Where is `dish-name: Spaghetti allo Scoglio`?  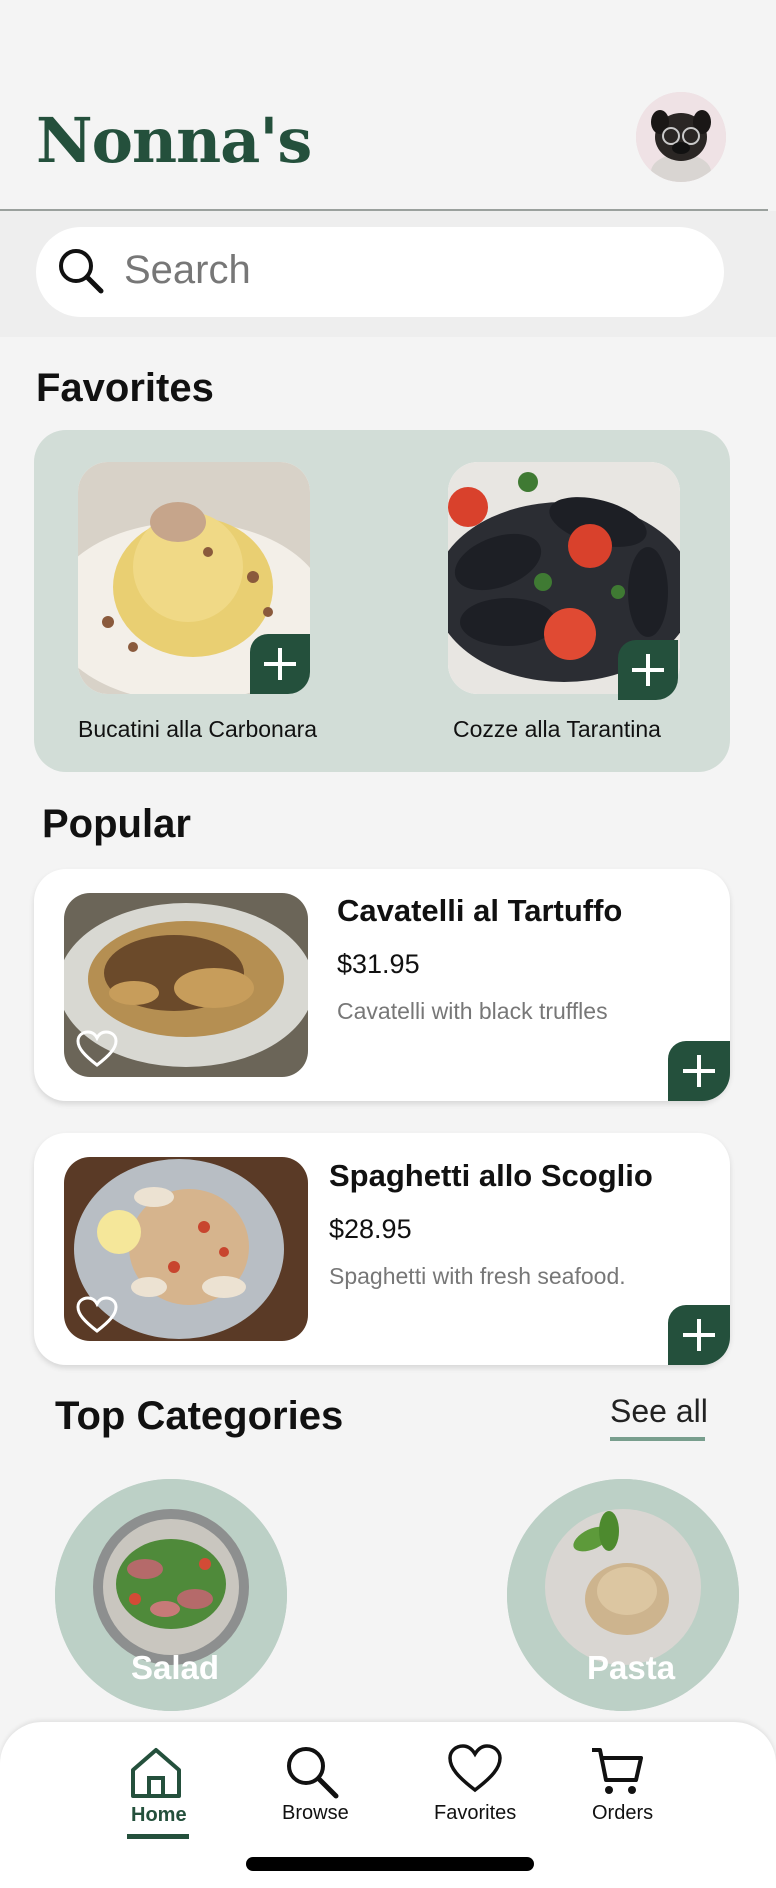
dish-name: Spaghetti allo Scoglio is located at coordinates (491, 1175).